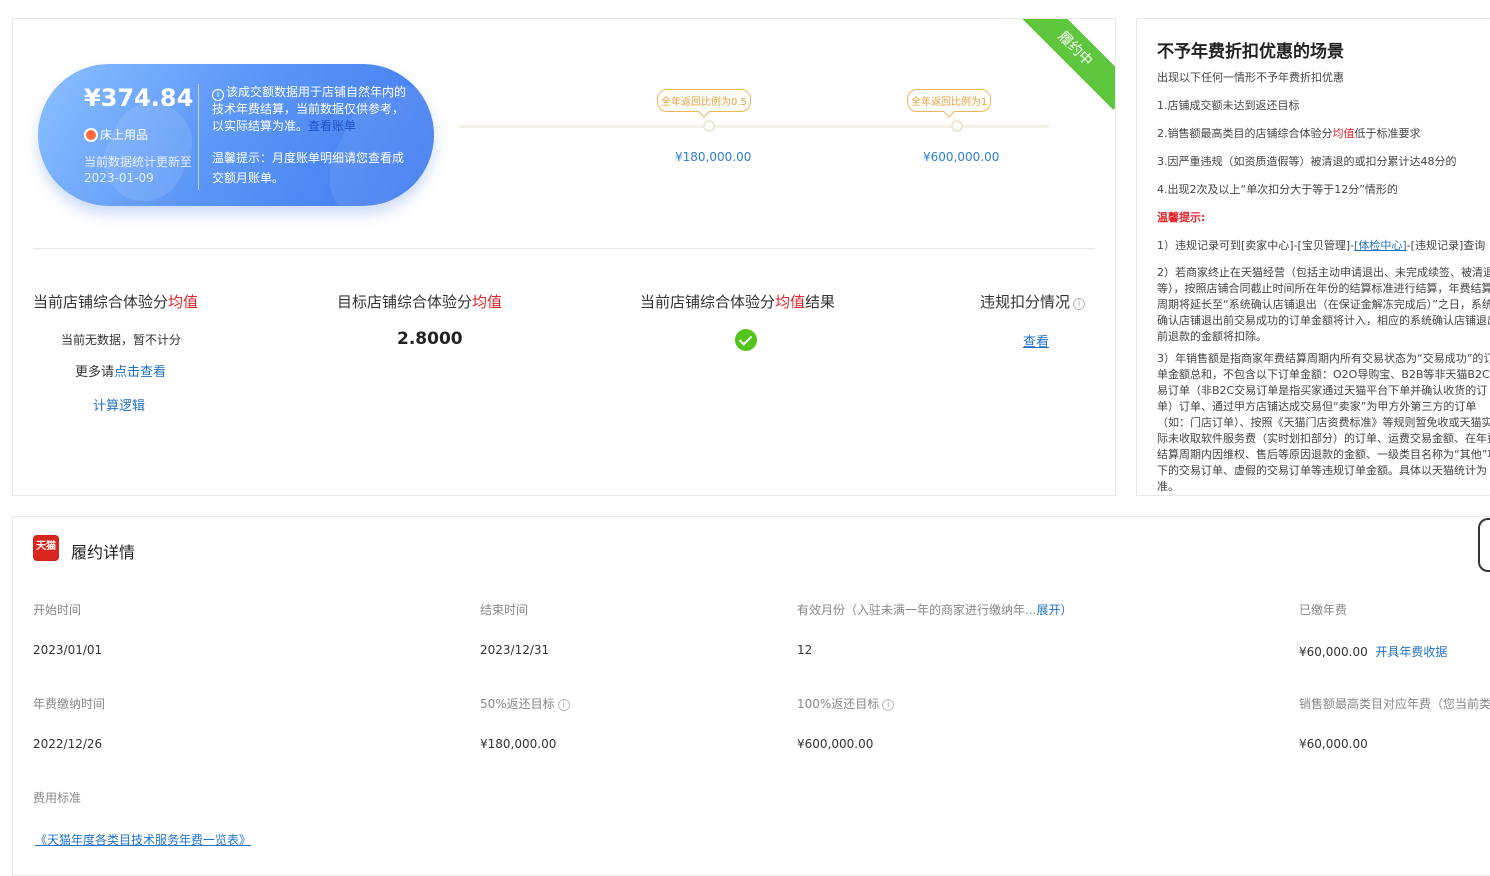 Image resolution: width=1490 pixels, height=876 pixels. I want to click on target-score-highlight: 均值, so click(487, 302).